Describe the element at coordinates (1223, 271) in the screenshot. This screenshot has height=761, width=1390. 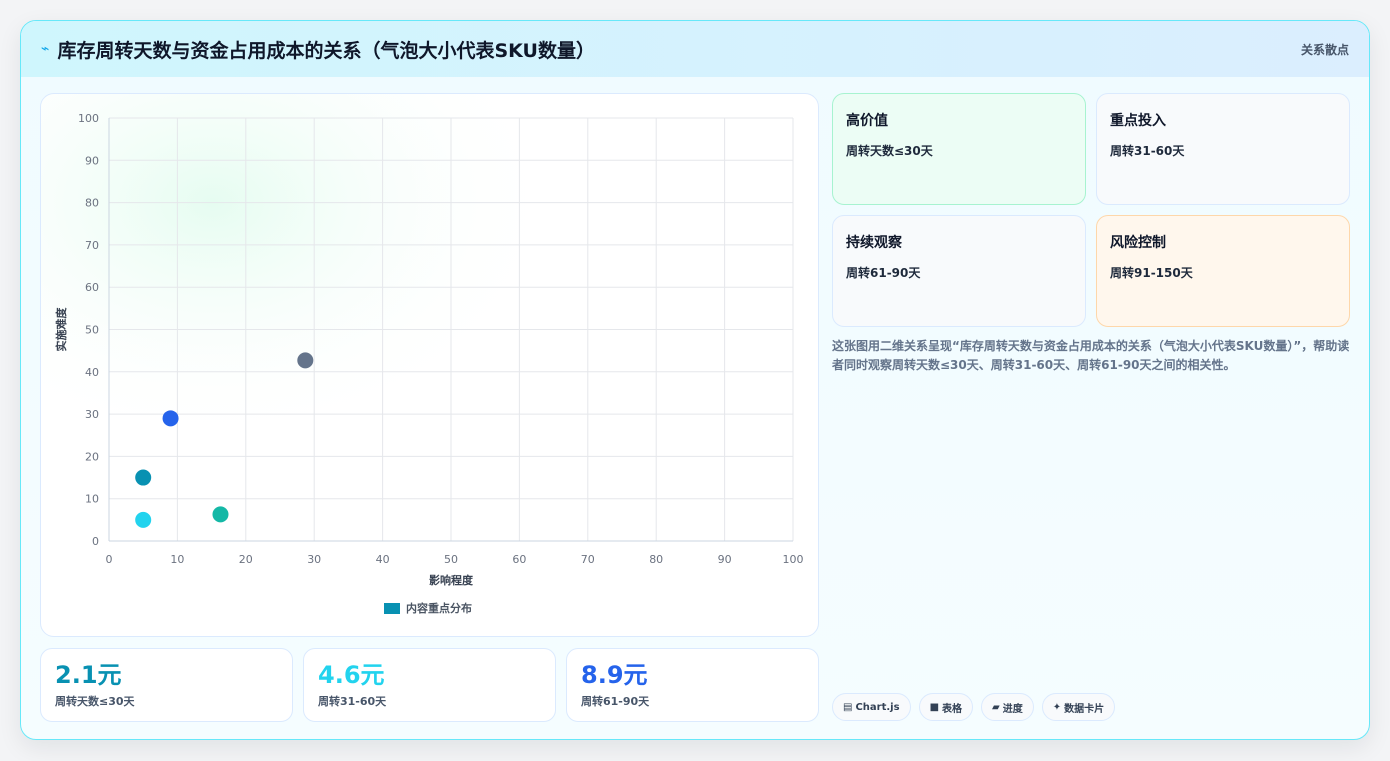
I see `quadrant-card-risk: 风险控制 周转91-150天` at that location.